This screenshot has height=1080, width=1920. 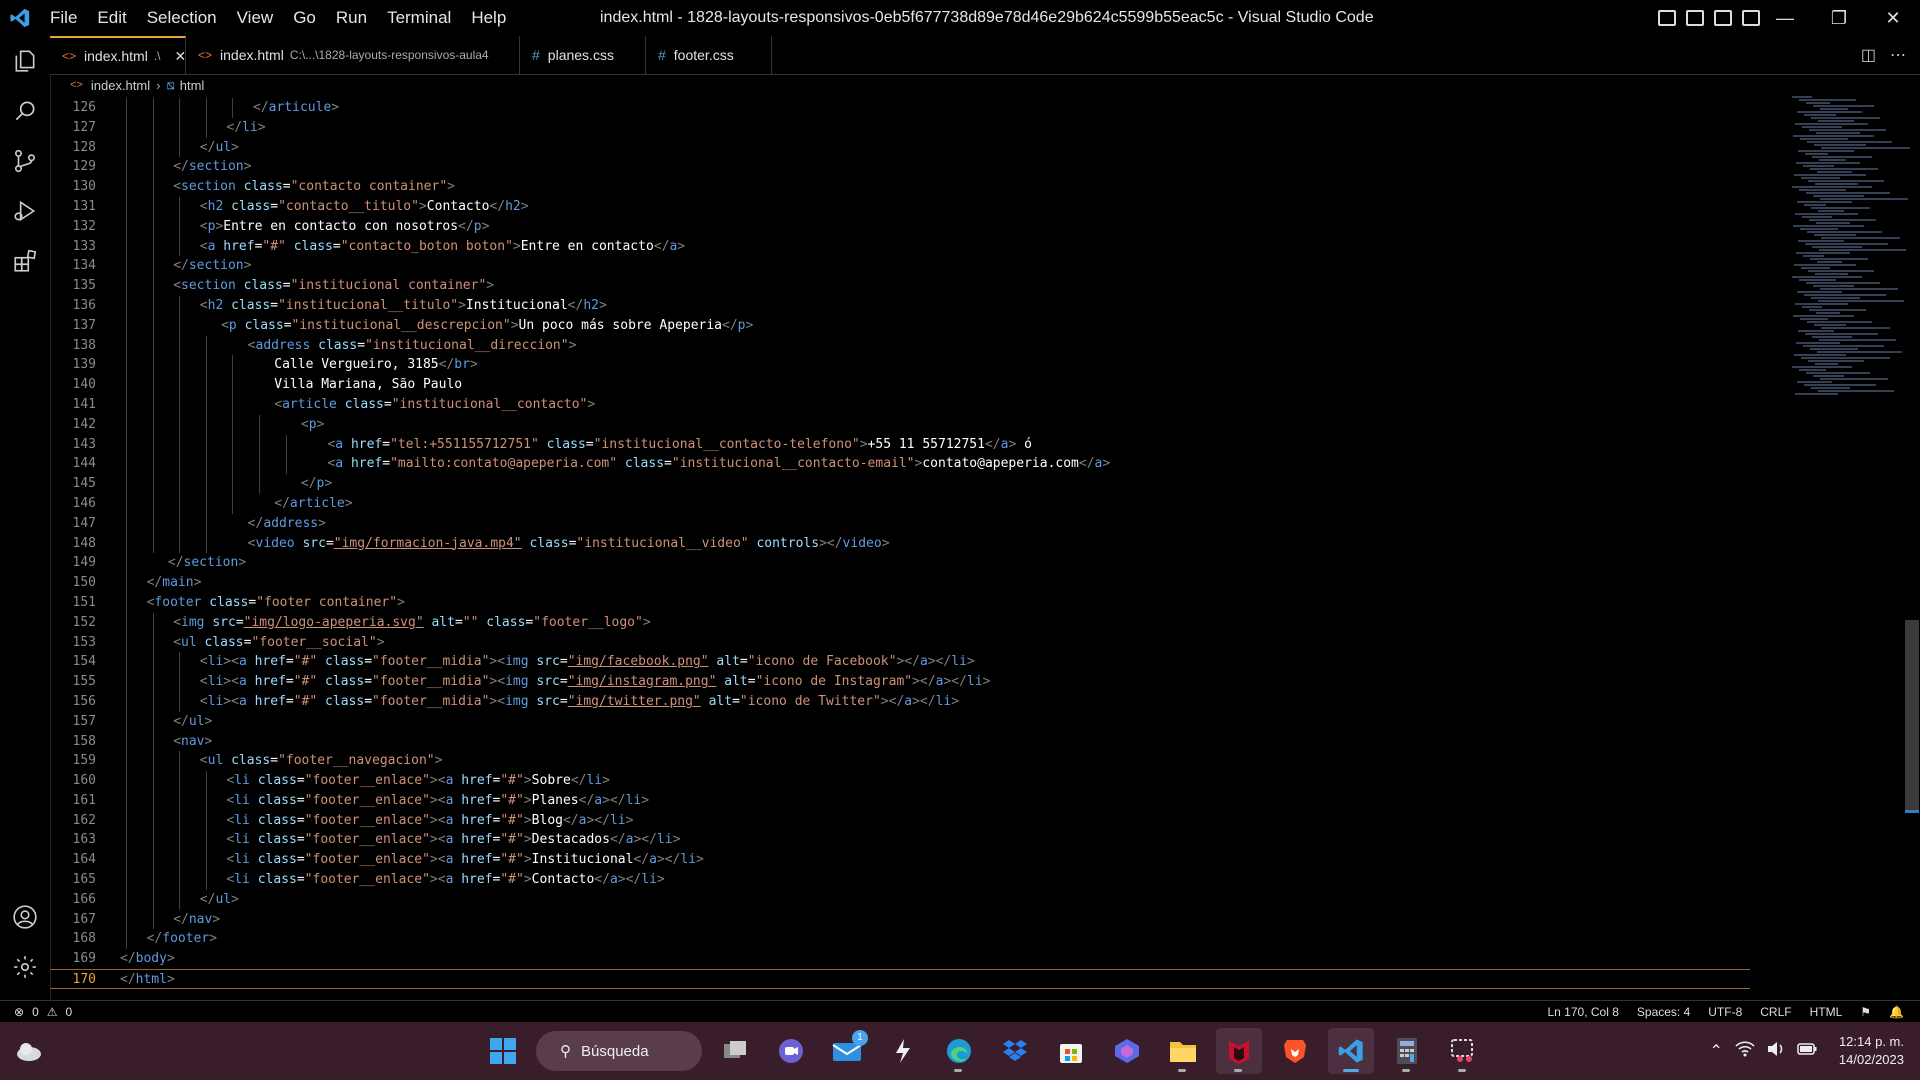 I want to click on code-line: 169 </body>, so click(x=920, y=959).